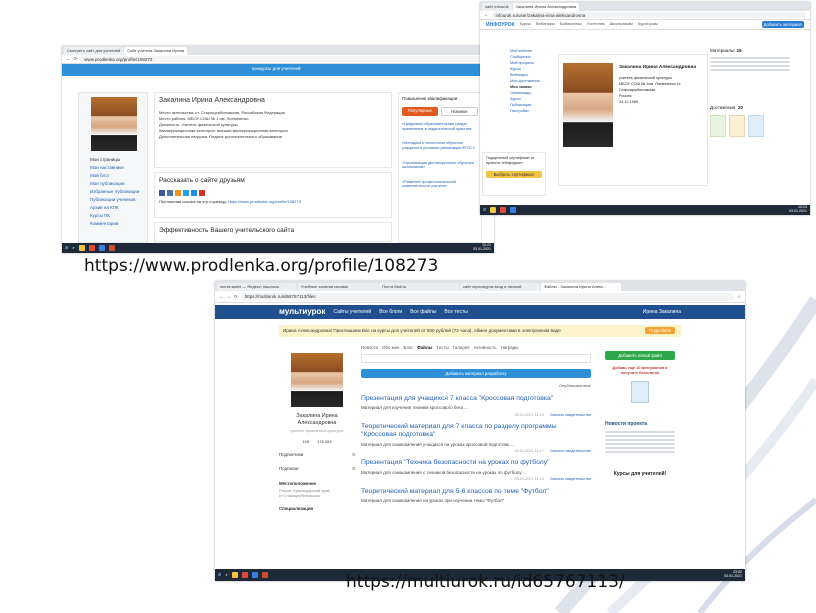  Describe the element at coordinates (500, 25) in the screenshot. I see `infourok-logo: ИНФОУРОК` at that location.